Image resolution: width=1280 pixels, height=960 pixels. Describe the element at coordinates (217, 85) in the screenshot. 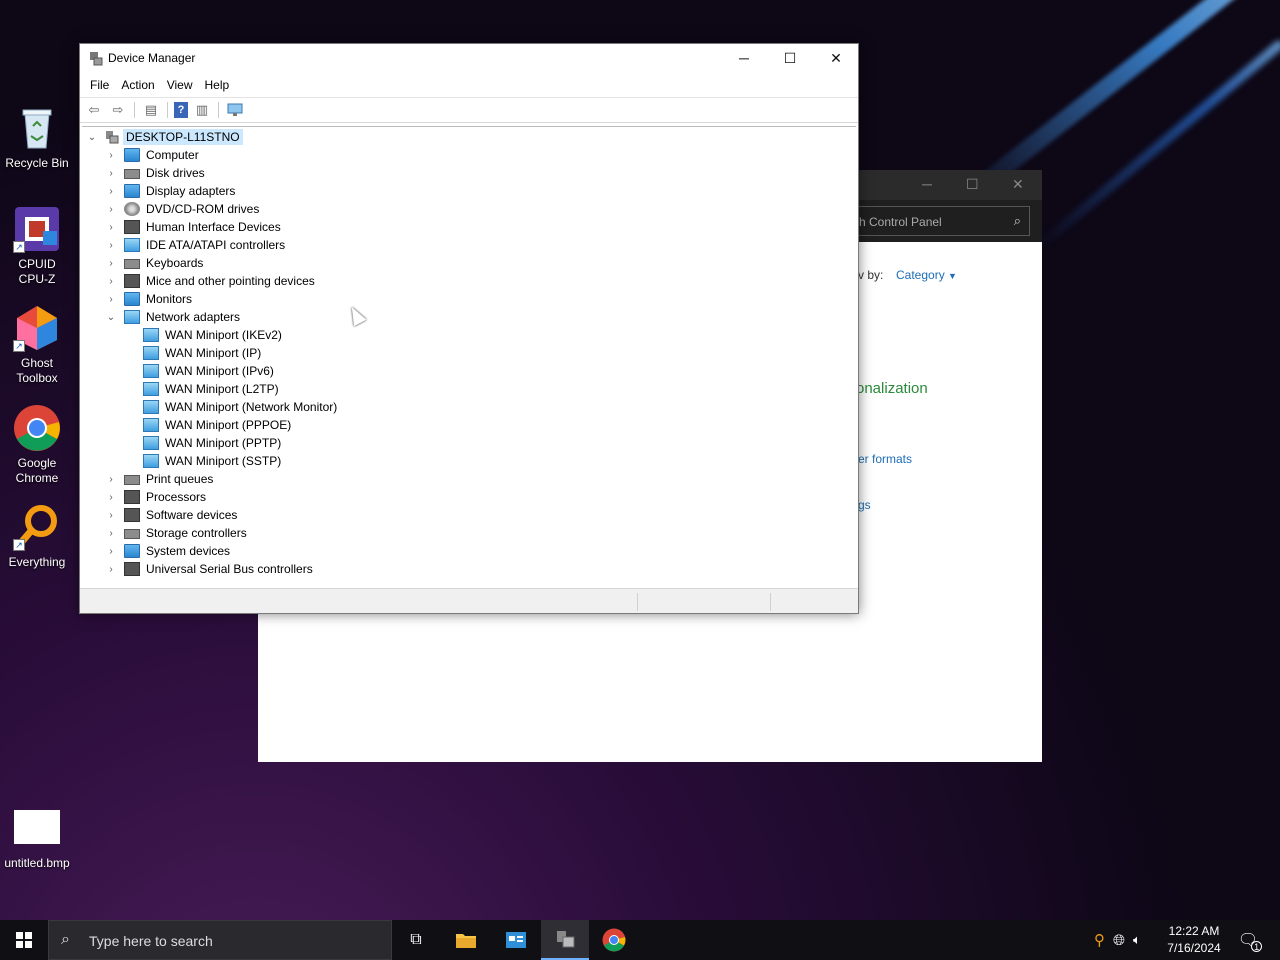

I see `menu-help: Help` at that location.